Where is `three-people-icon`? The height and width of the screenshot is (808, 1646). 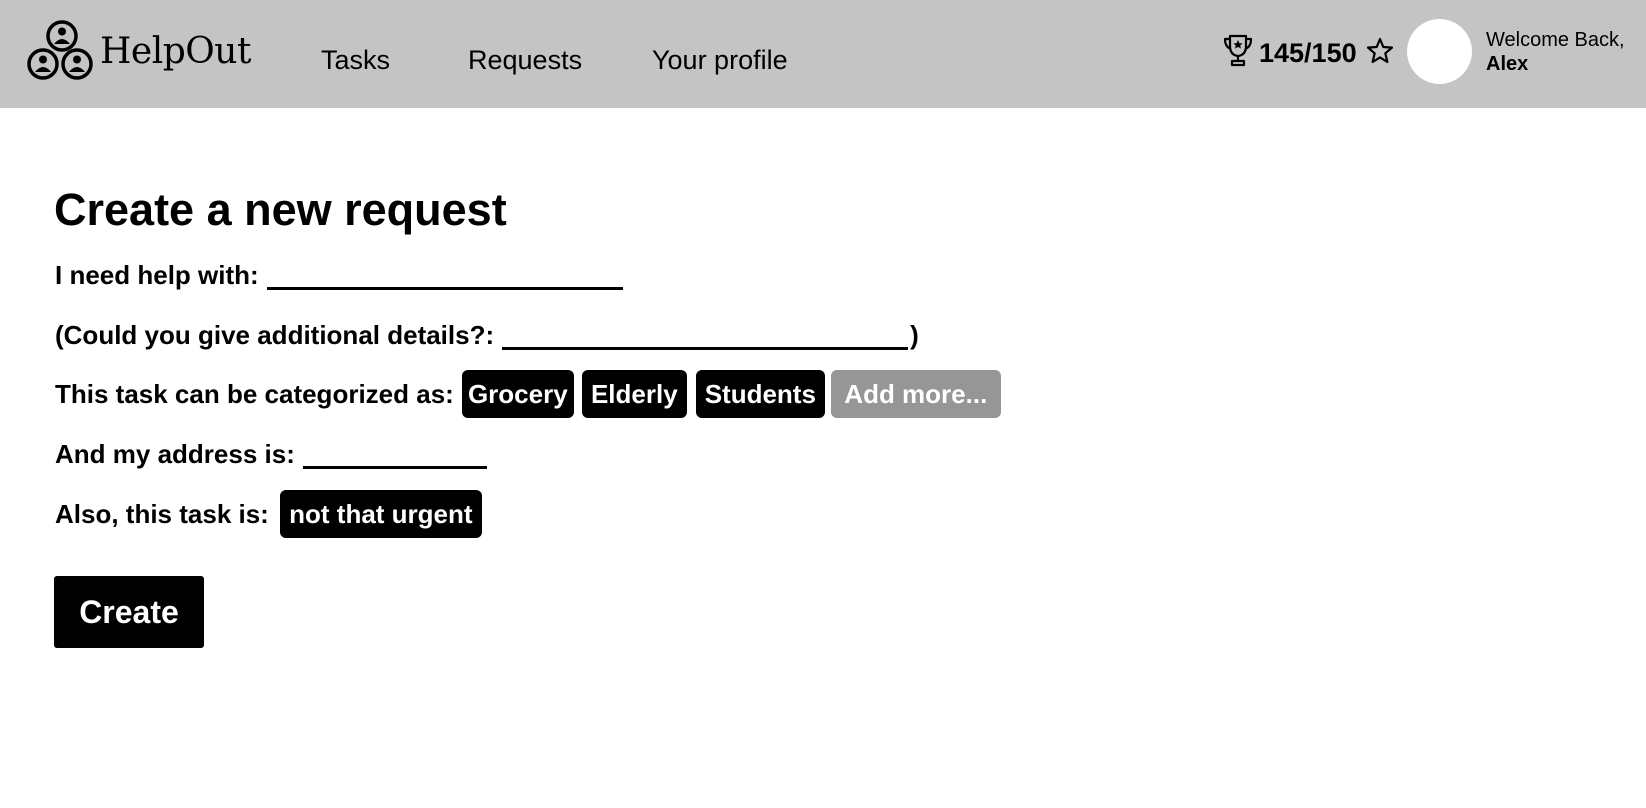 three-people-icon is located at coordinates (60, 50).